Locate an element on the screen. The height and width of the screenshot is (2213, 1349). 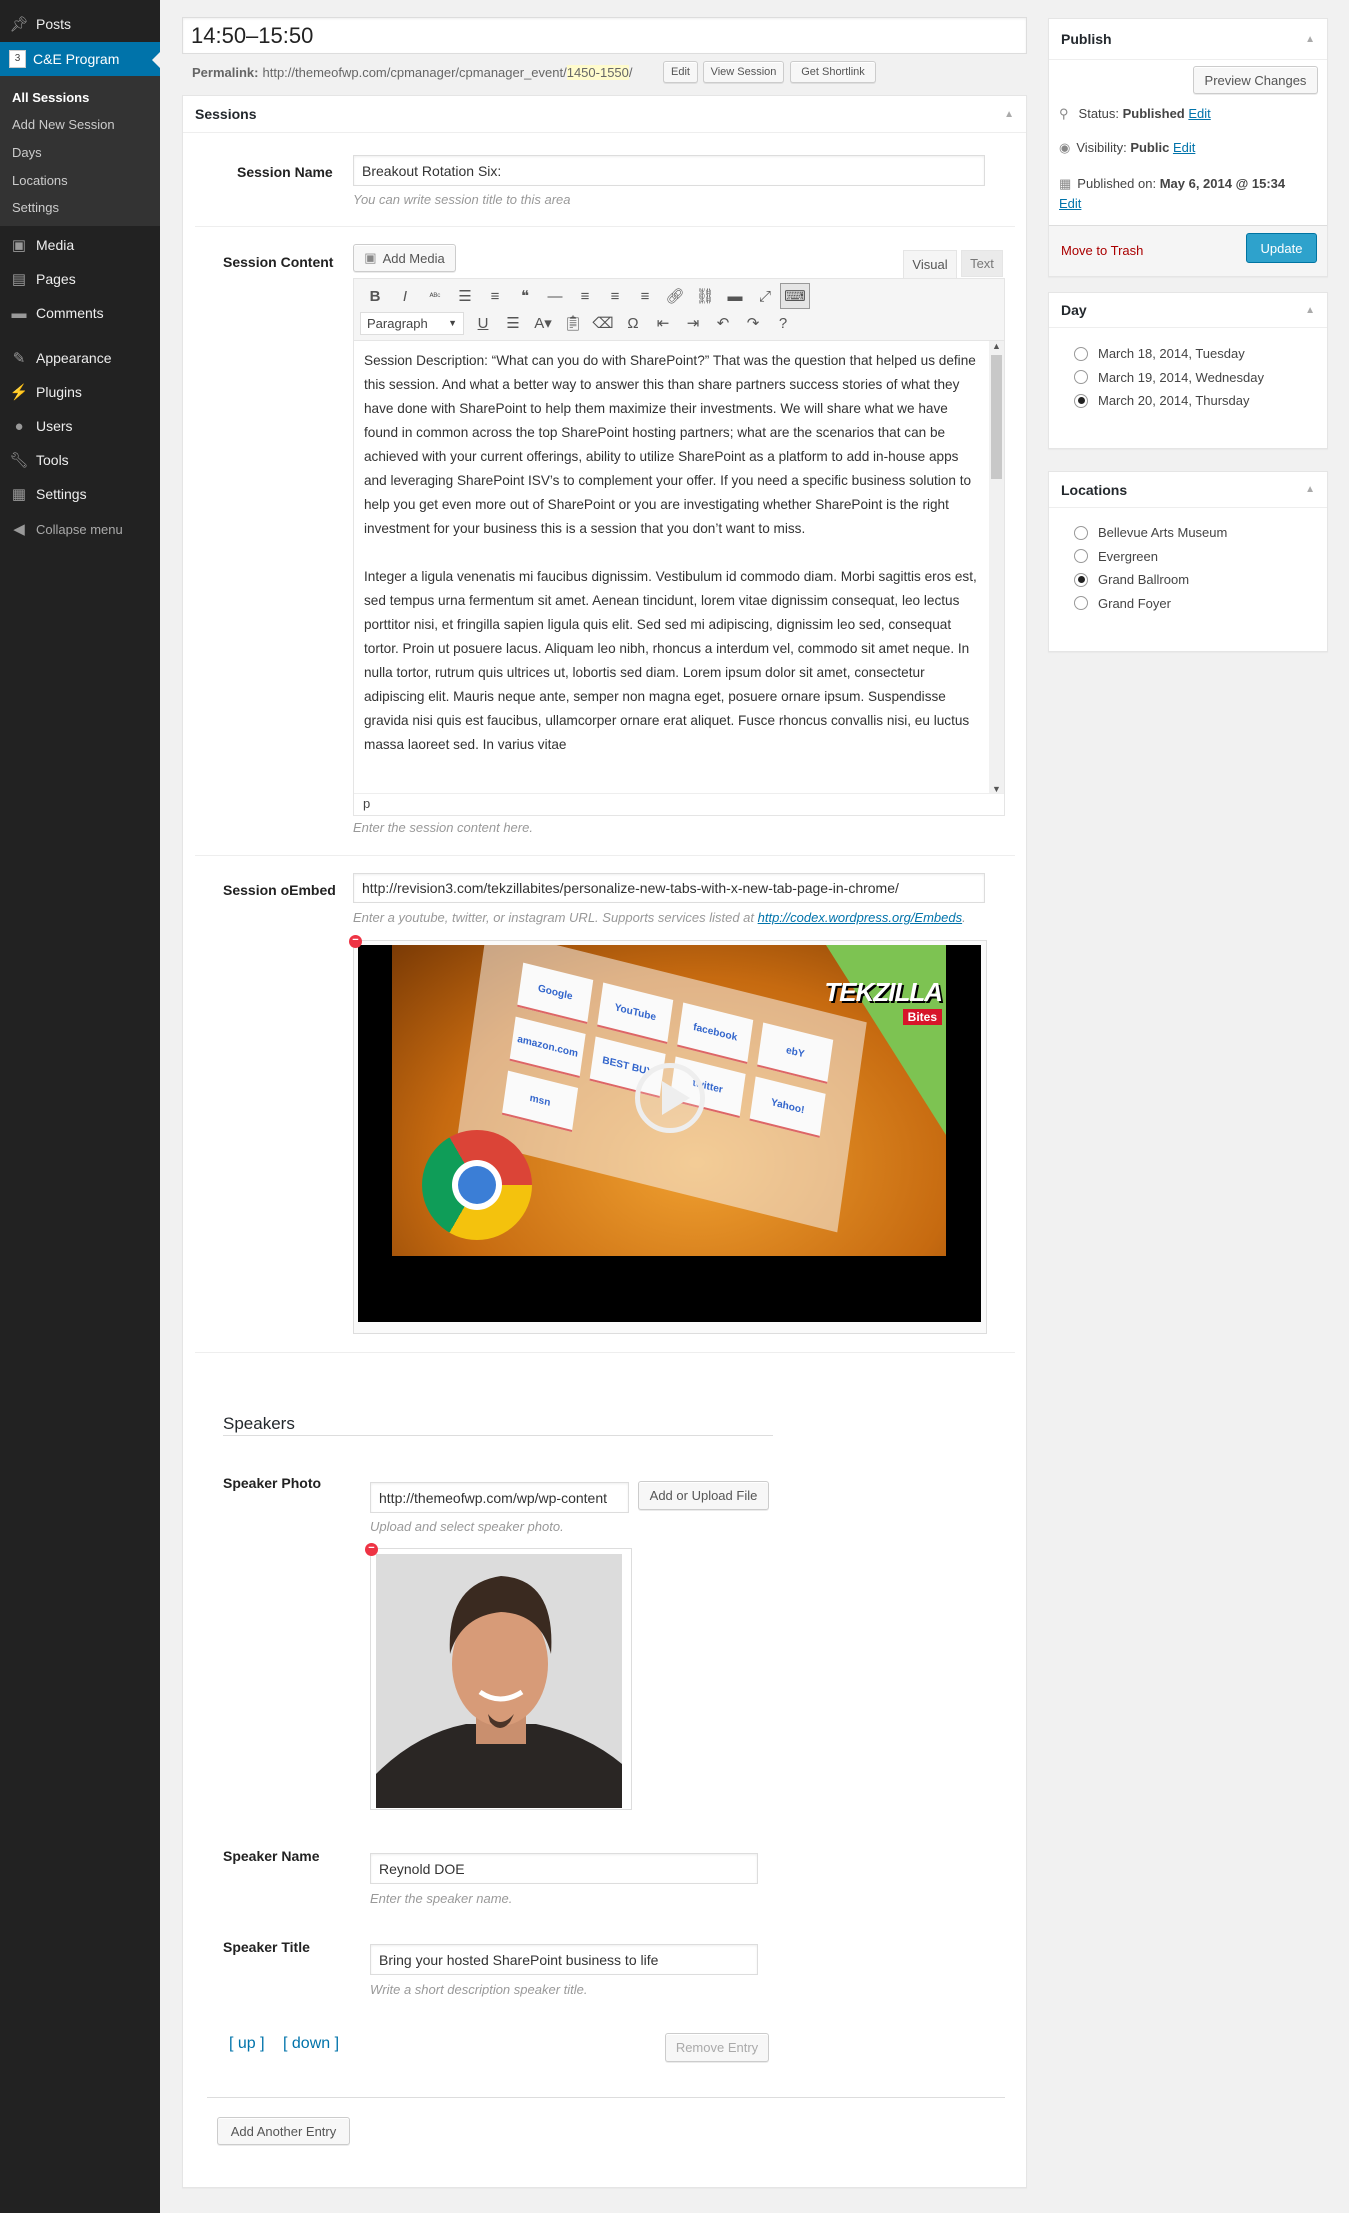
numbered-list-icon: ≡ is located at coordinates (495, 296).